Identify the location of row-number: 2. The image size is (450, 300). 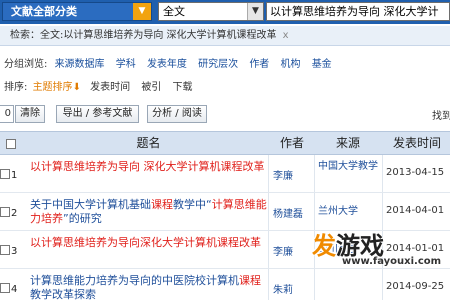
(14, 213).